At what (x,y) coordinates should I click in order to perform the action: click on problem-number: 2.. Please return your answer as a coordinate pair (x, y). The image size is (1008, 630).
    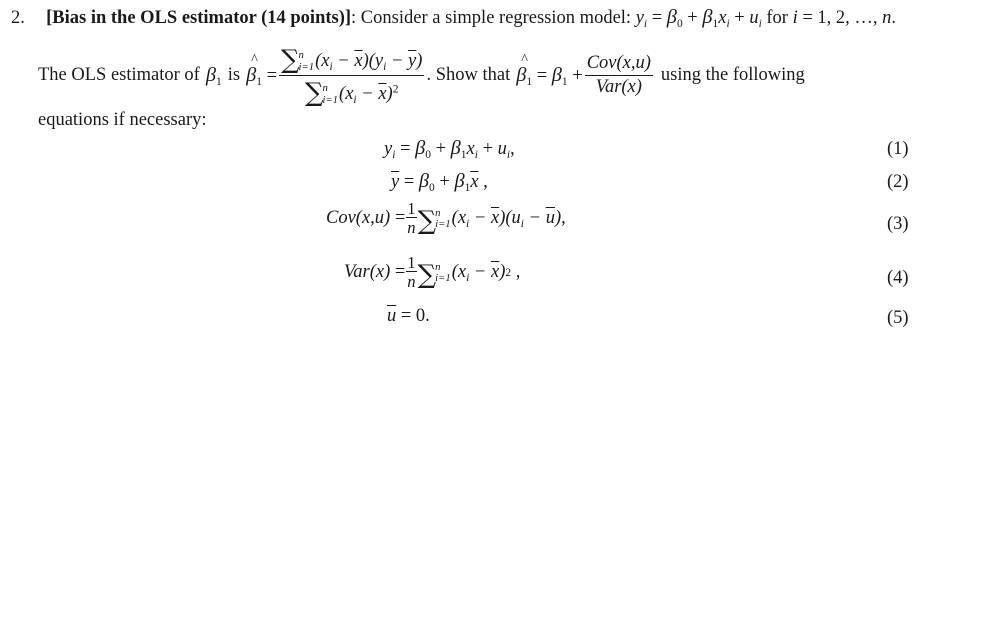
    Looking at the image, I should click on (18, 18).